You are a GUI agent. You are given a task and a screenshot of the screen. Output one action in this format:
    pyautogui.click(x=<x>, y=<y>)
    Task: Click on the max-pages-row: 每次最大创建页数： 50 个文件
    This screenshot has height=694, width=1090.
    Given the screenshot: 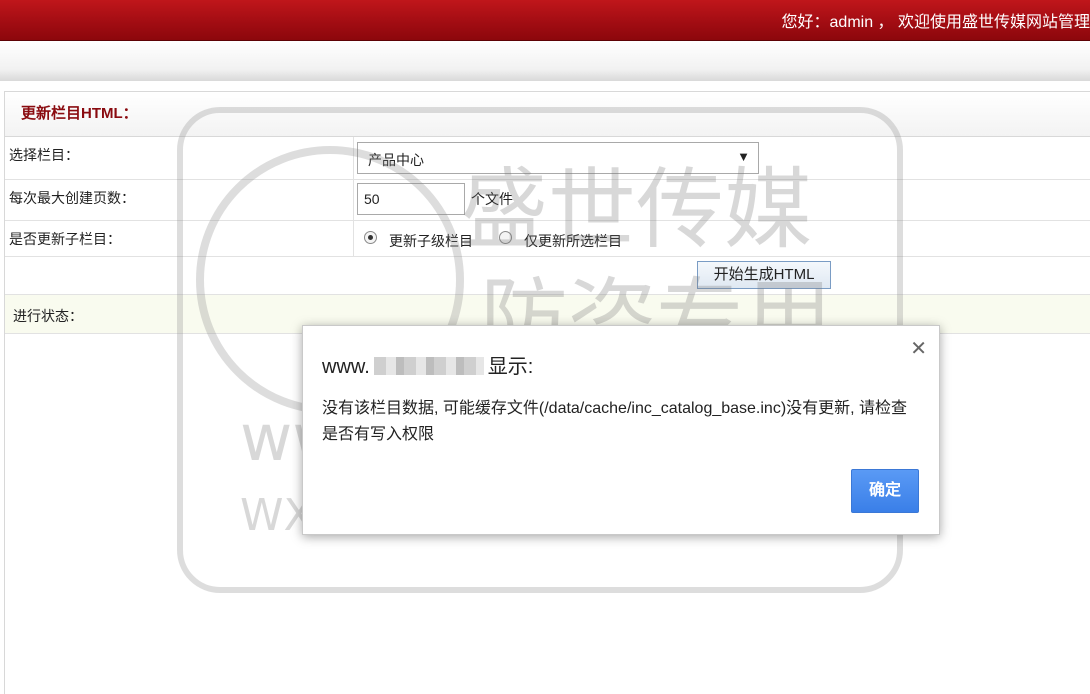 What is the action you would take?
    pyautogui.click(x=547, y=200)
    